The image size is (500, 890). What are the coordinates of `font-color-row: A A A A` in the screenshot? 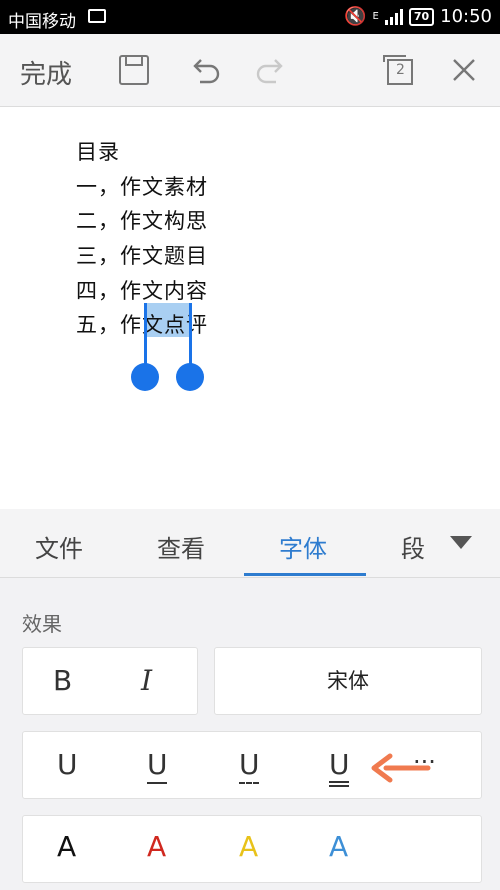 It's located at (252, 849).